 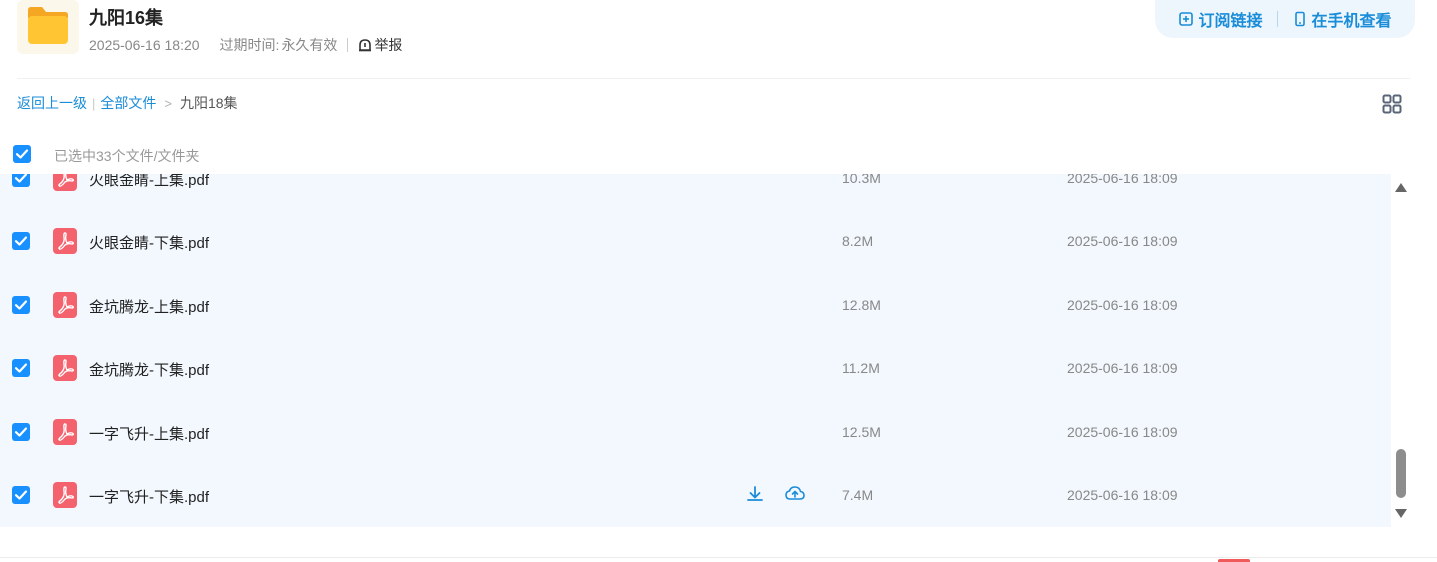 I want to click on grid-view-icon, so click(x=1392, y=104).